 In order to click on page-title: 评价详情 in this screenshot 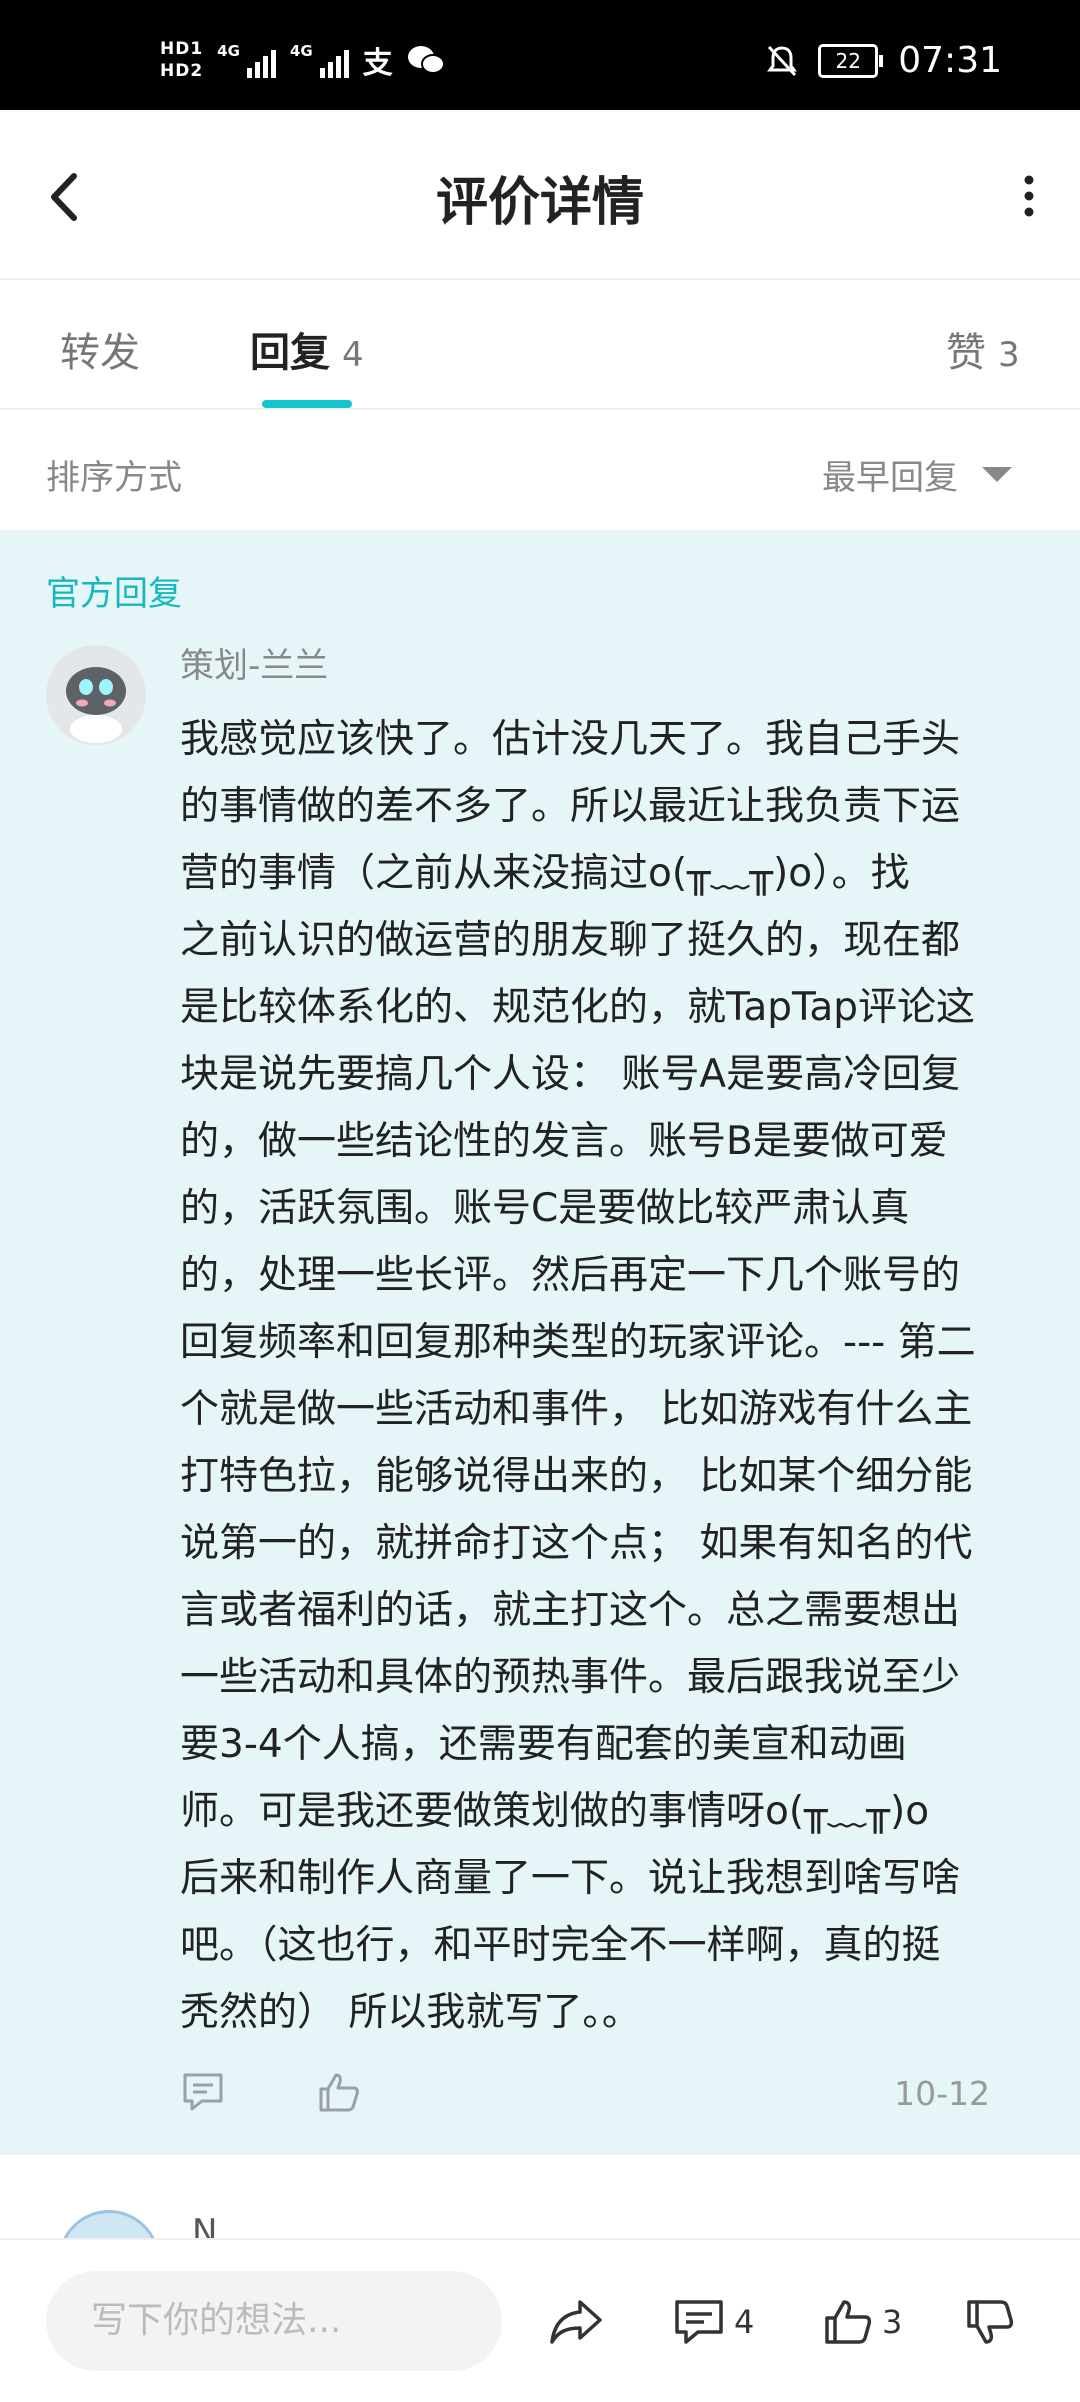, I will do `click(539, 203)`.